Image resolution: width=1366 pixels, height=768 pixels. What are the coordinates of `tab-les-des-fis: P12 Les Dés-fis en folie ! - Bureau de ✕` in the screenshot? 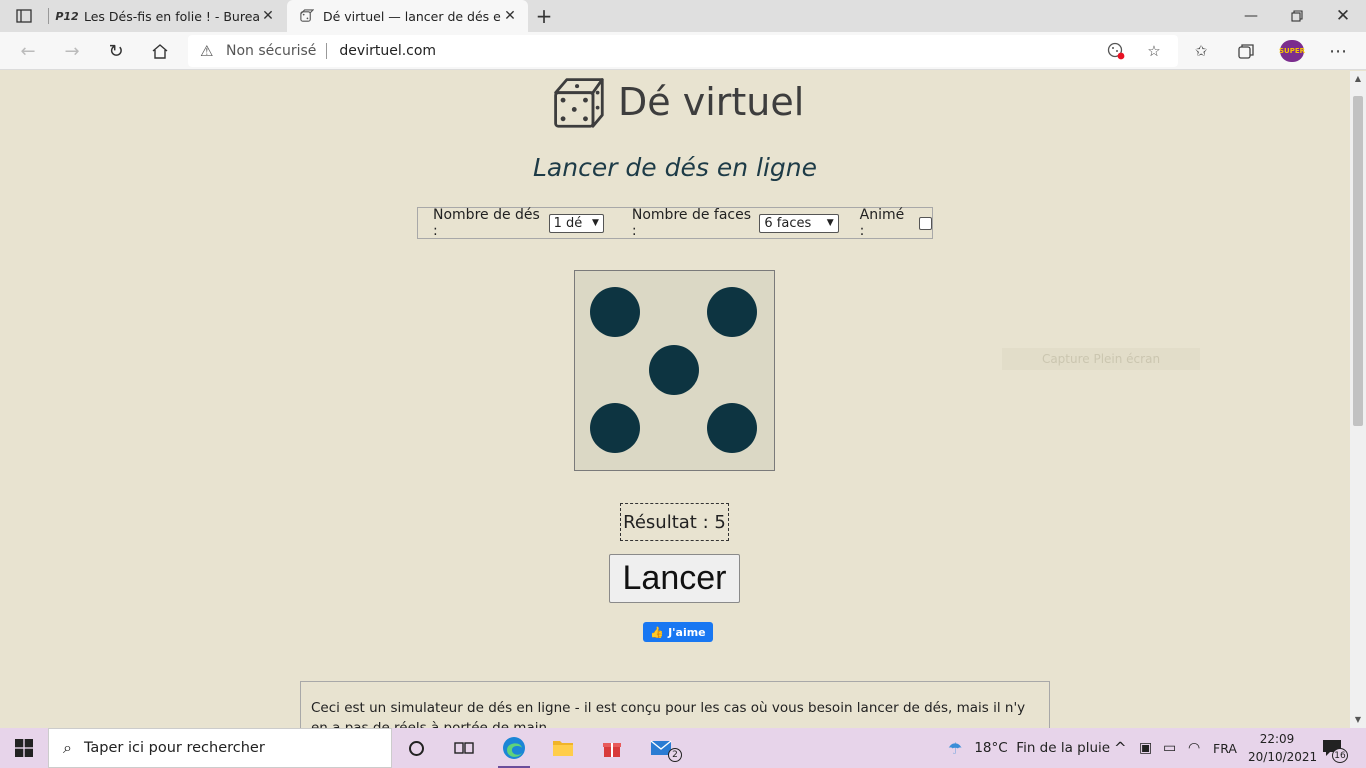 It's located at (167, 16).